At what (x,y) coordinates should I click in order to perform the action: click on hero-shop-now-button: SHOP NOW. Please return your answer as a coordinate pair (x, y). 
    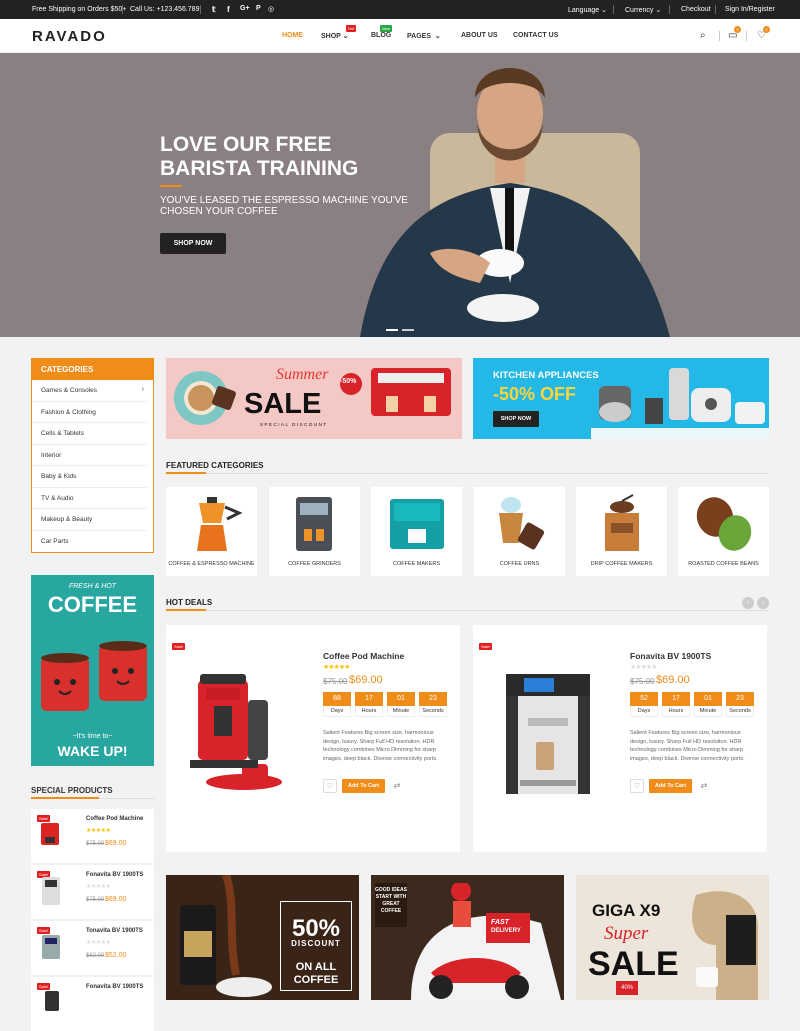
    Looking at the image, I should click on (193, 243).